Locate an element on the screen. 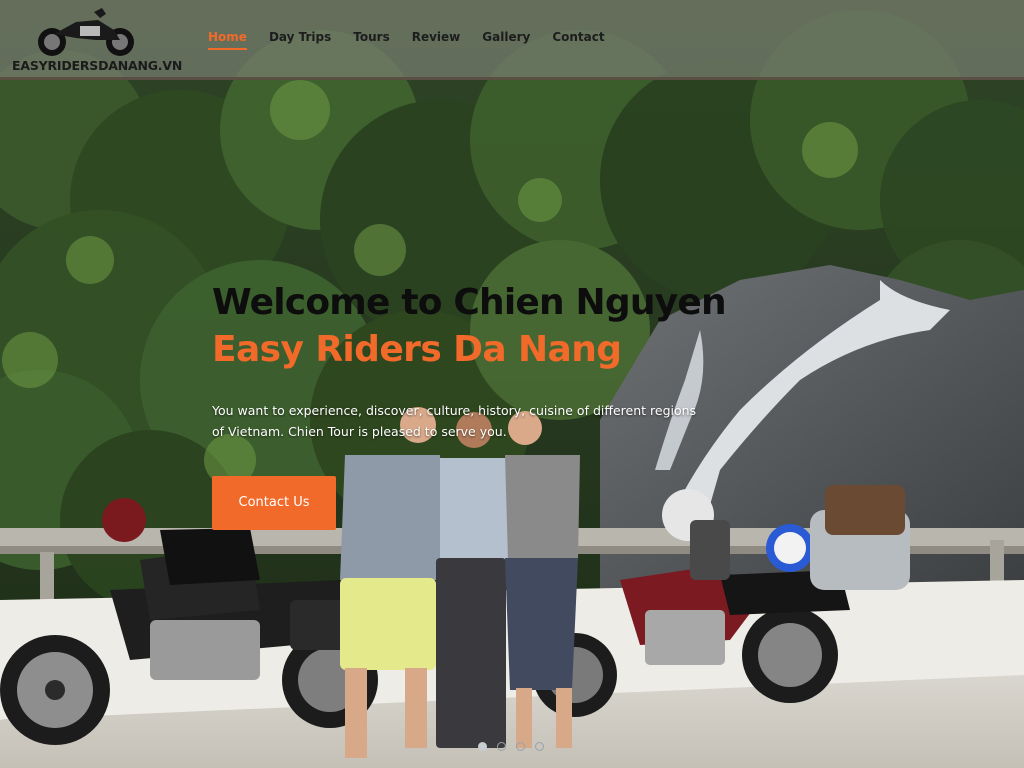  nav-link-review: Review is located at coordinates (436, 39).